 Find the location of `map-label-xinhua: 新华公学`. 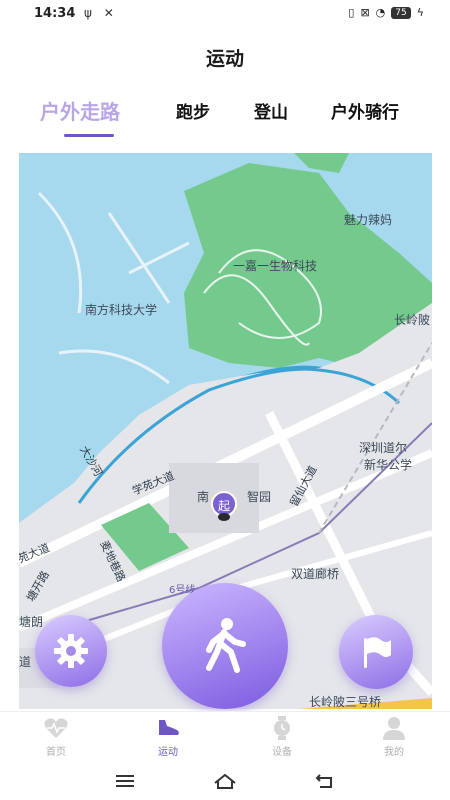

map-label-xinhua: 新华公学 is located at coordinates (388, 465).